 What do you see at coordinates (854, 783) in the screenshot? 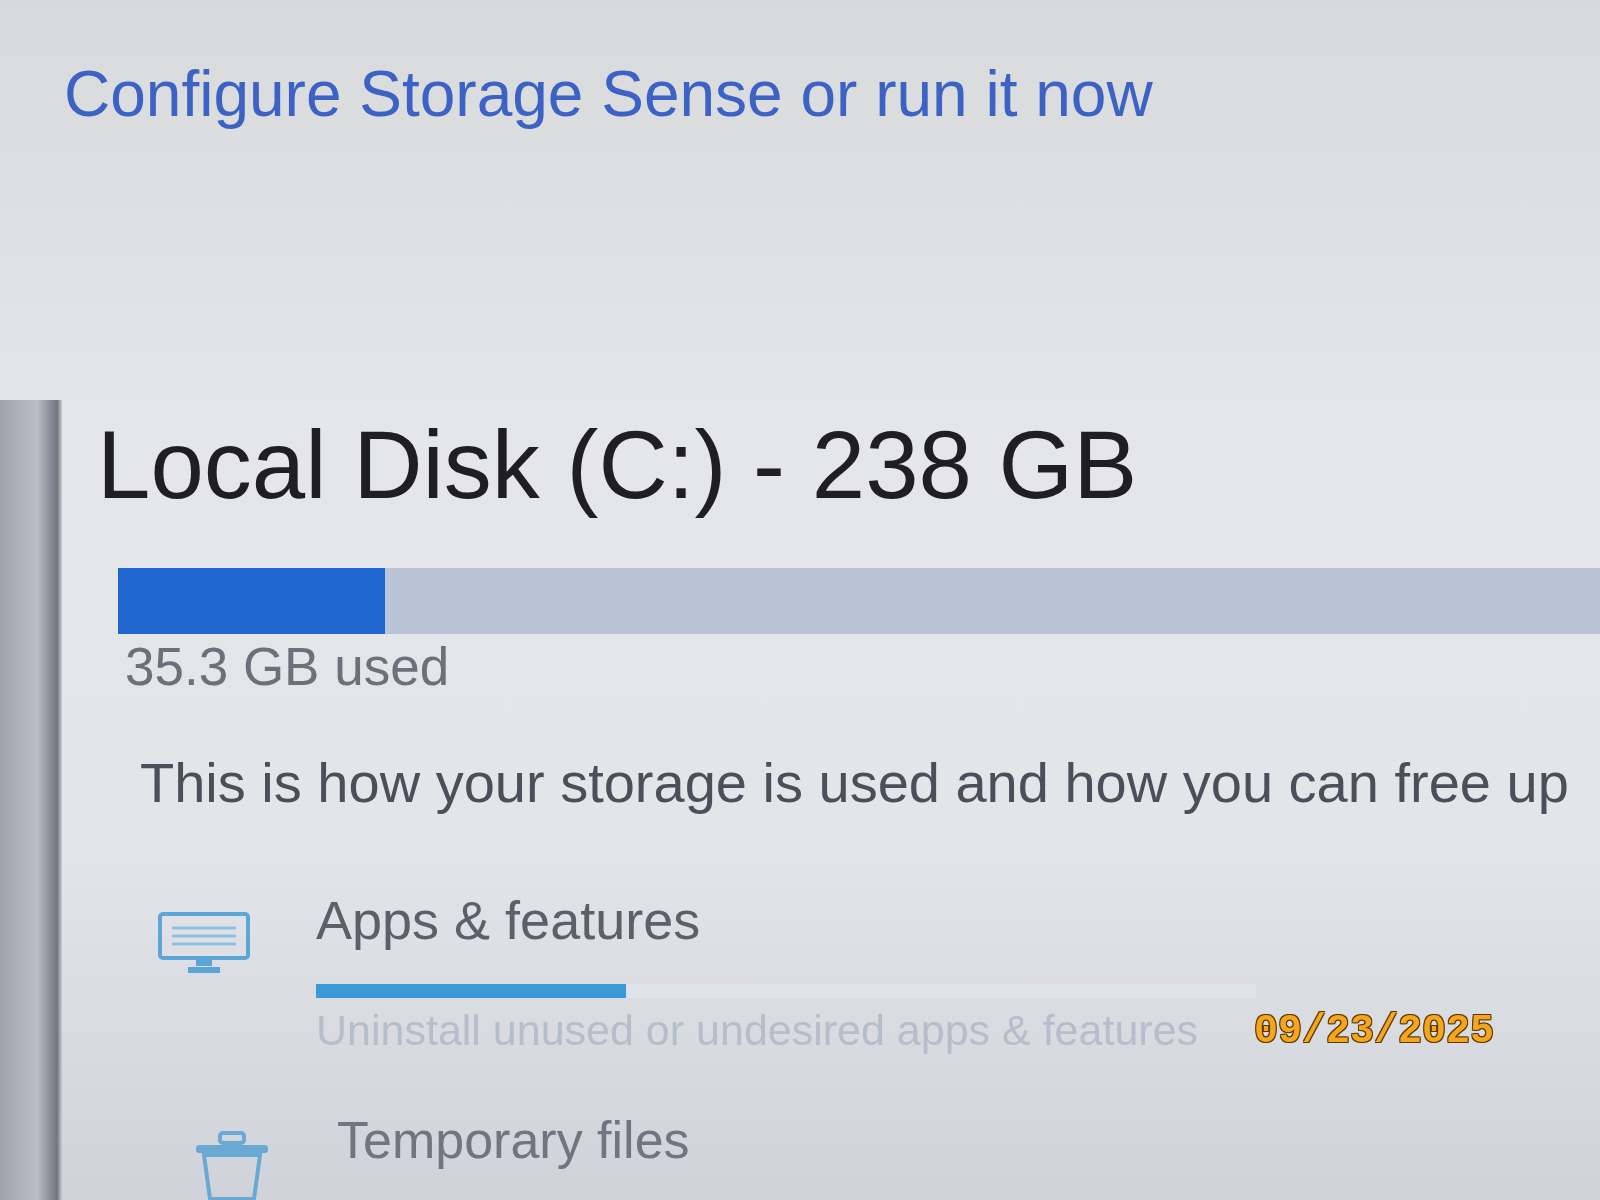
I see `storage-description: This is how your storage is used and how you can free up` at bounding box center [854, 783].